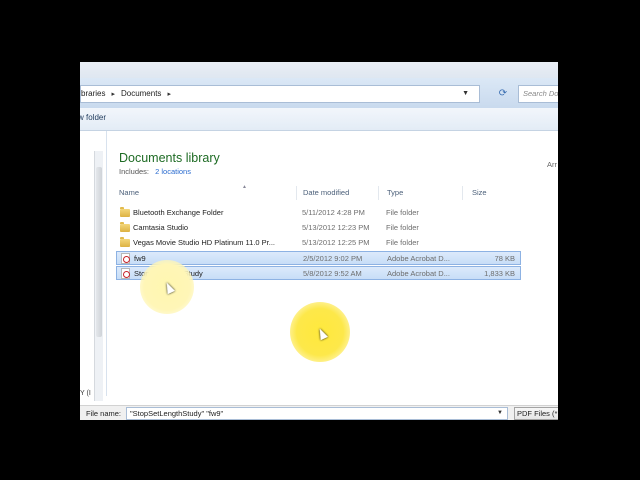  What do you see at coordinates (479, 192) in the screenshot?
I see `column-header-size: Size` at bounding box center [479, 192].